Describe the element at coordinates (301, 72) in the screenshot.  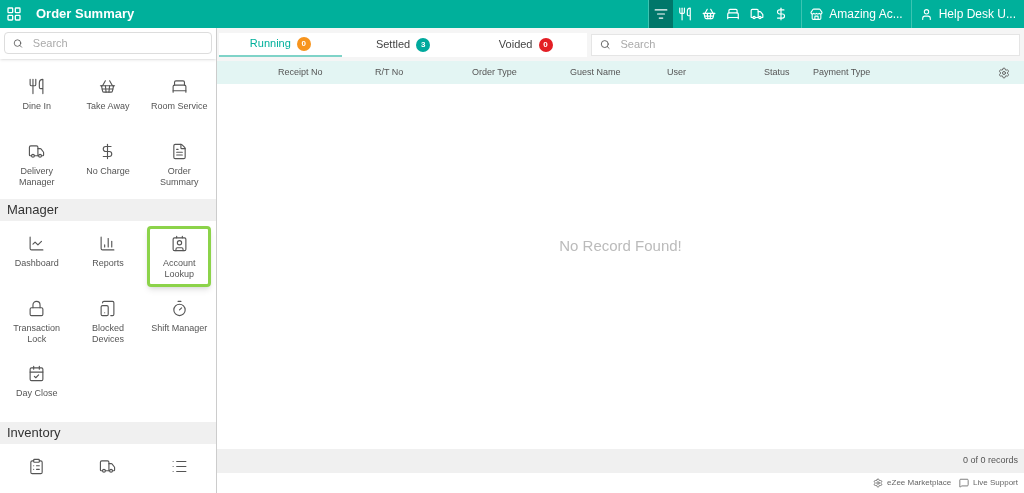
I see `column-header: Receipt No` at that location.